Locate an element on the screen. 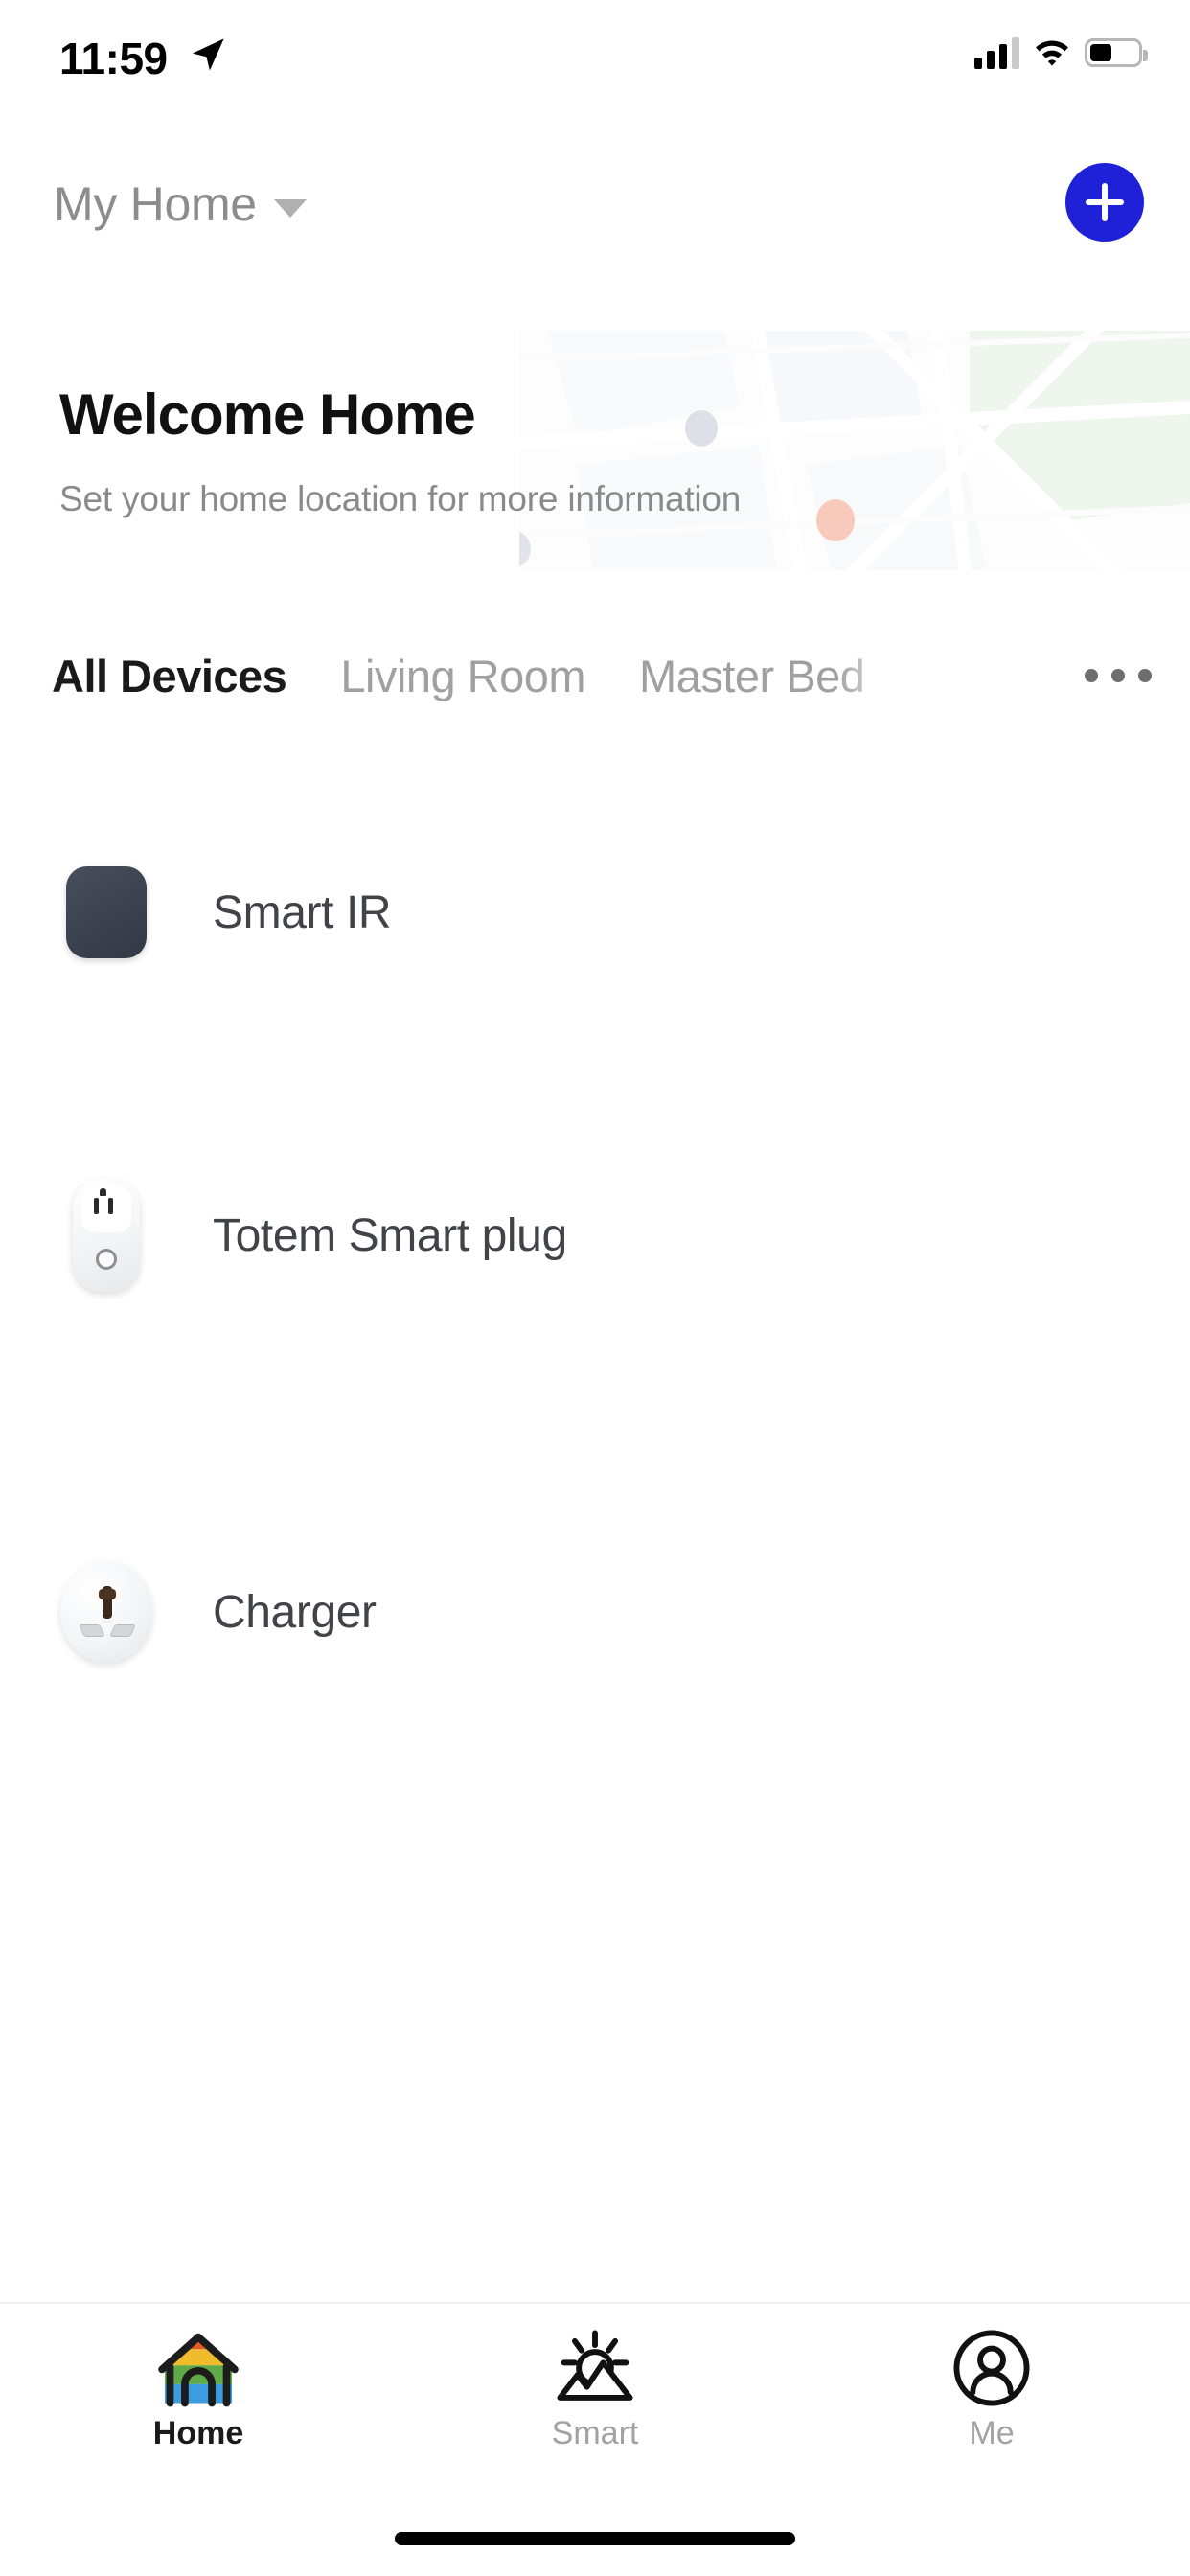 The image size is (1190, 2576). room-tabs: All Devices Living Room Master Bed is located at coordinates (595, 685).